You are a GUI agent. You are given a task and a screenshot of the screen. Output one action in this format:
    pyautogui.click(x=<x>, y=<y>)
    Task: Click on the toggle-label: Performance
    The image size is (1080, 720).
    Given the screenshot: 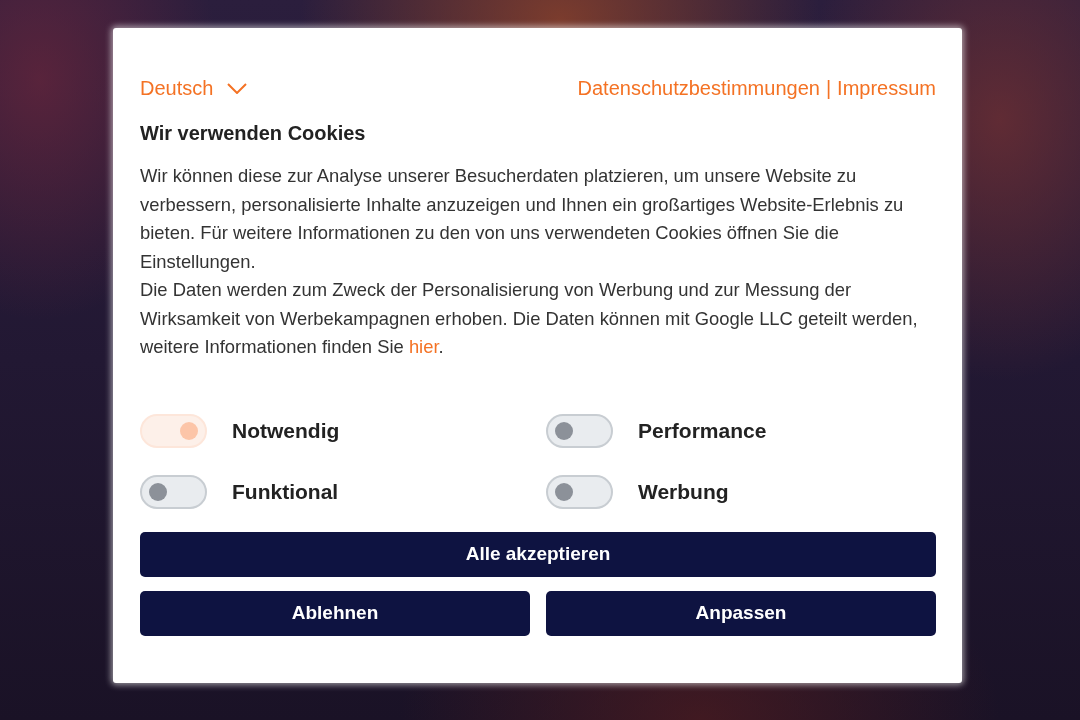 What is the action you would take?
    pyautogui.click(x=702, y=430)
    